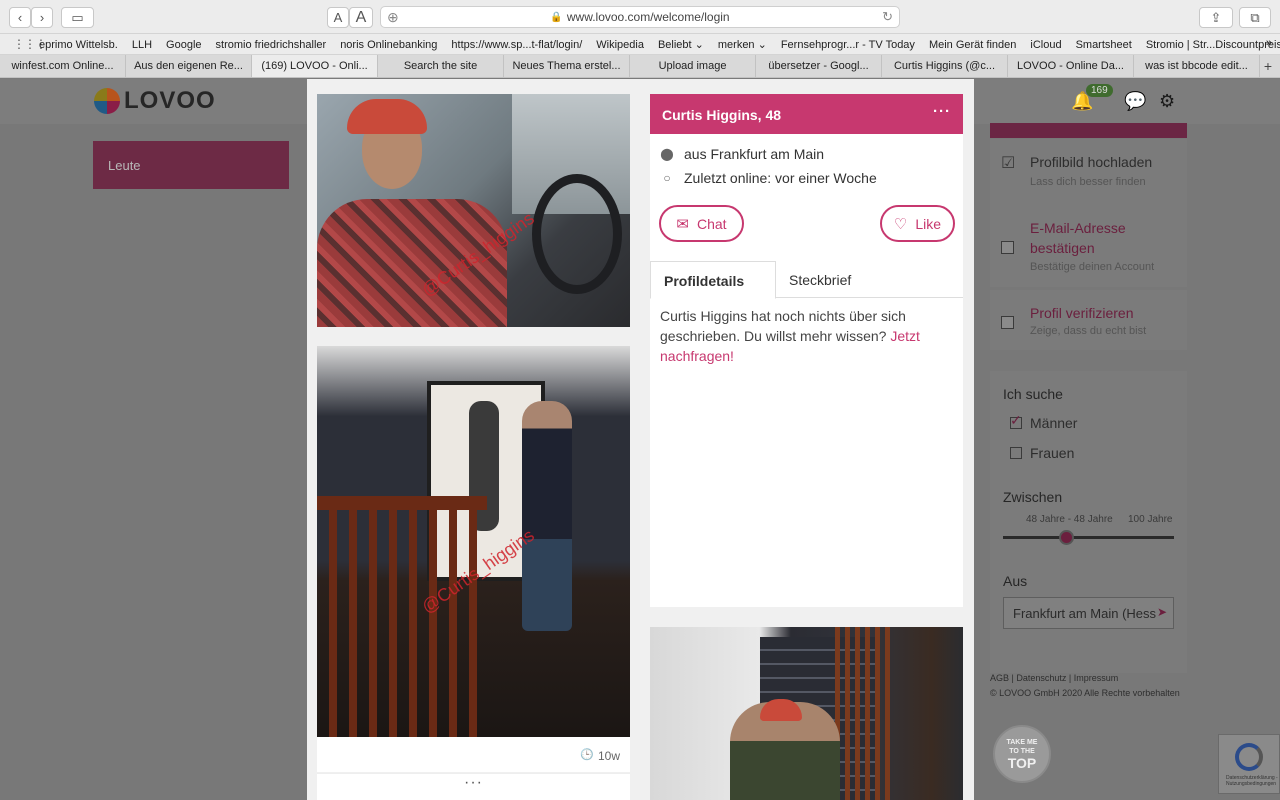  I want to click on url-text: www.lovoo.com/welcome/login, so click(648, 17).